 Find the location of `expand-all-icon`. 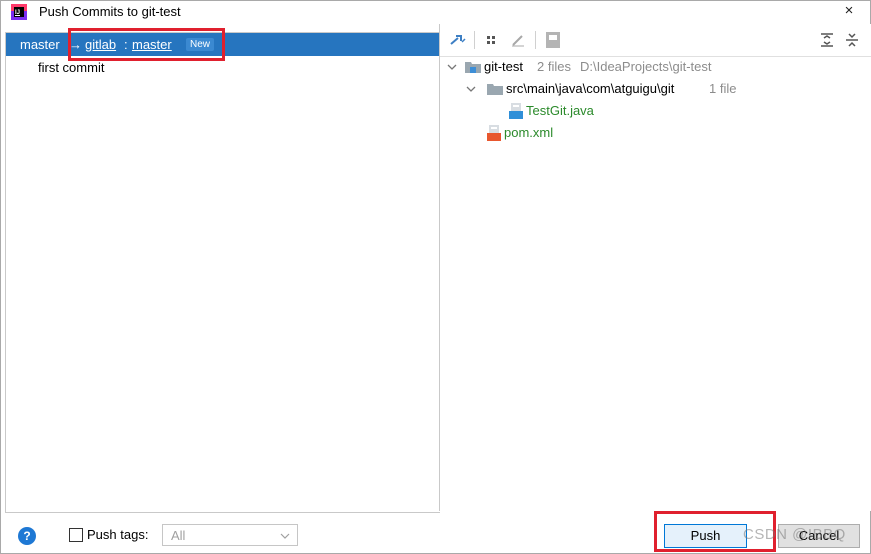

expand-all-icon is located at coordinates (827, 40).